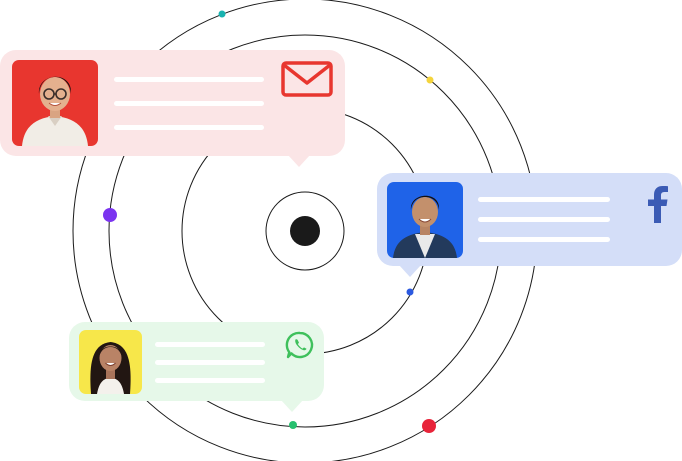 This screenshot has height=461, width=682. I want to click on facebook-message-card, so click(529, 225).